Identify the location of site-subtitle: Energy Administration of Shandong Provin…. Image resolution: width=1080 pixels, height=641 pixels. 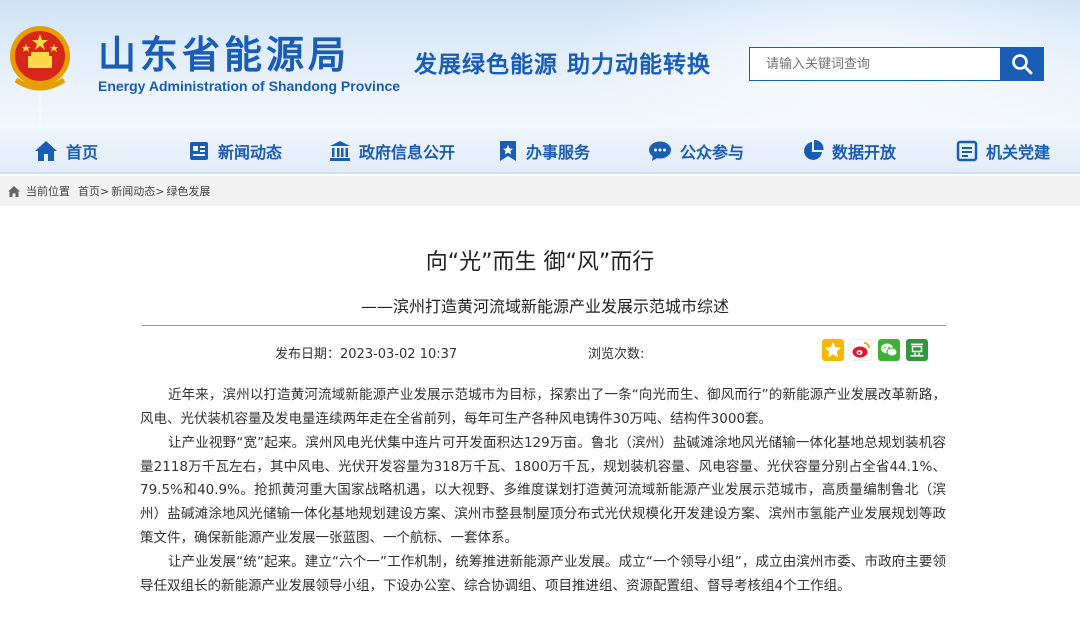
(249, 86).